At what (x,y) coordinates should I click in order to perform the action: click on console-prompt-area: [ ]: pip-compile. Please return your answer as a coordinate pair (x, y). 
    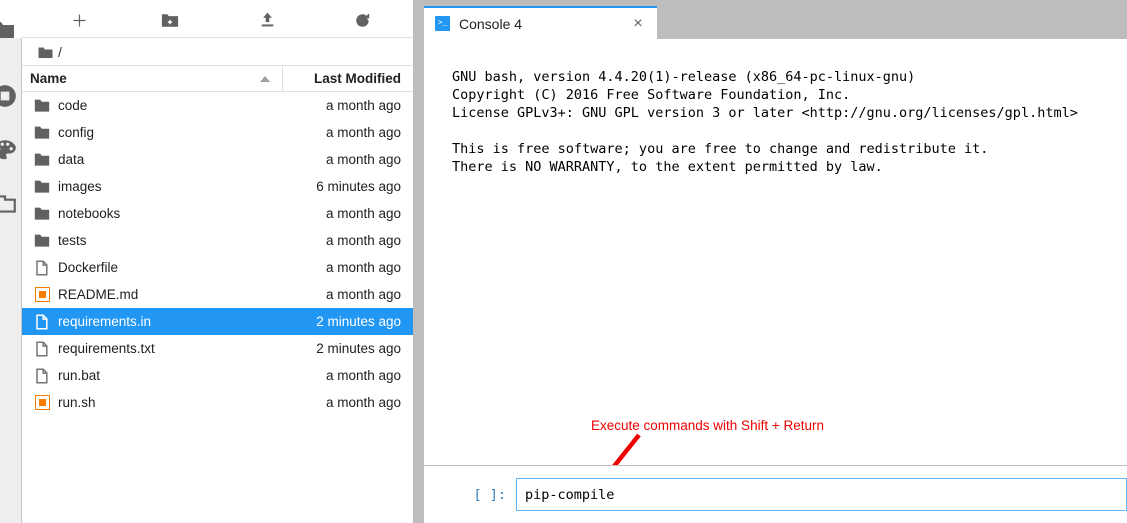
    Looking at the image, I should click on (775, 494).